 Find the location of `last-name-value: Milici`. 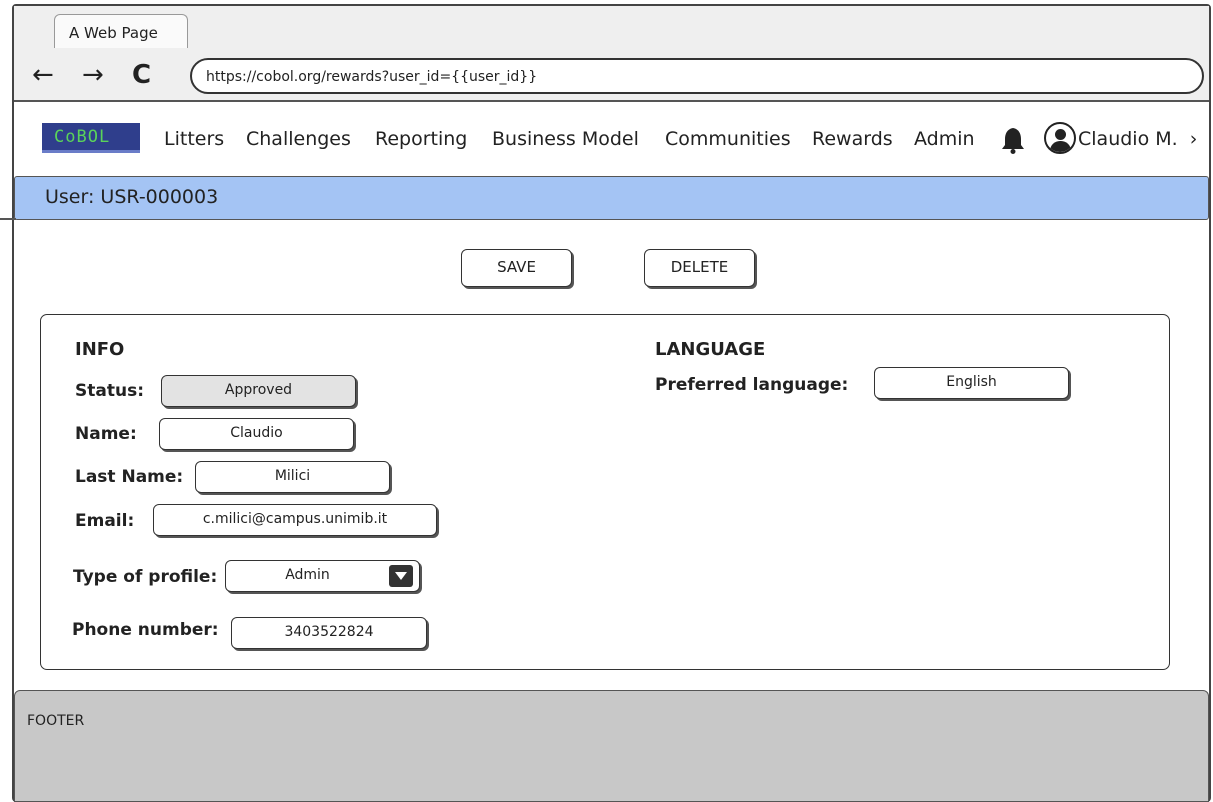

last-name-value: Milici is located at coordinates (292, 476).